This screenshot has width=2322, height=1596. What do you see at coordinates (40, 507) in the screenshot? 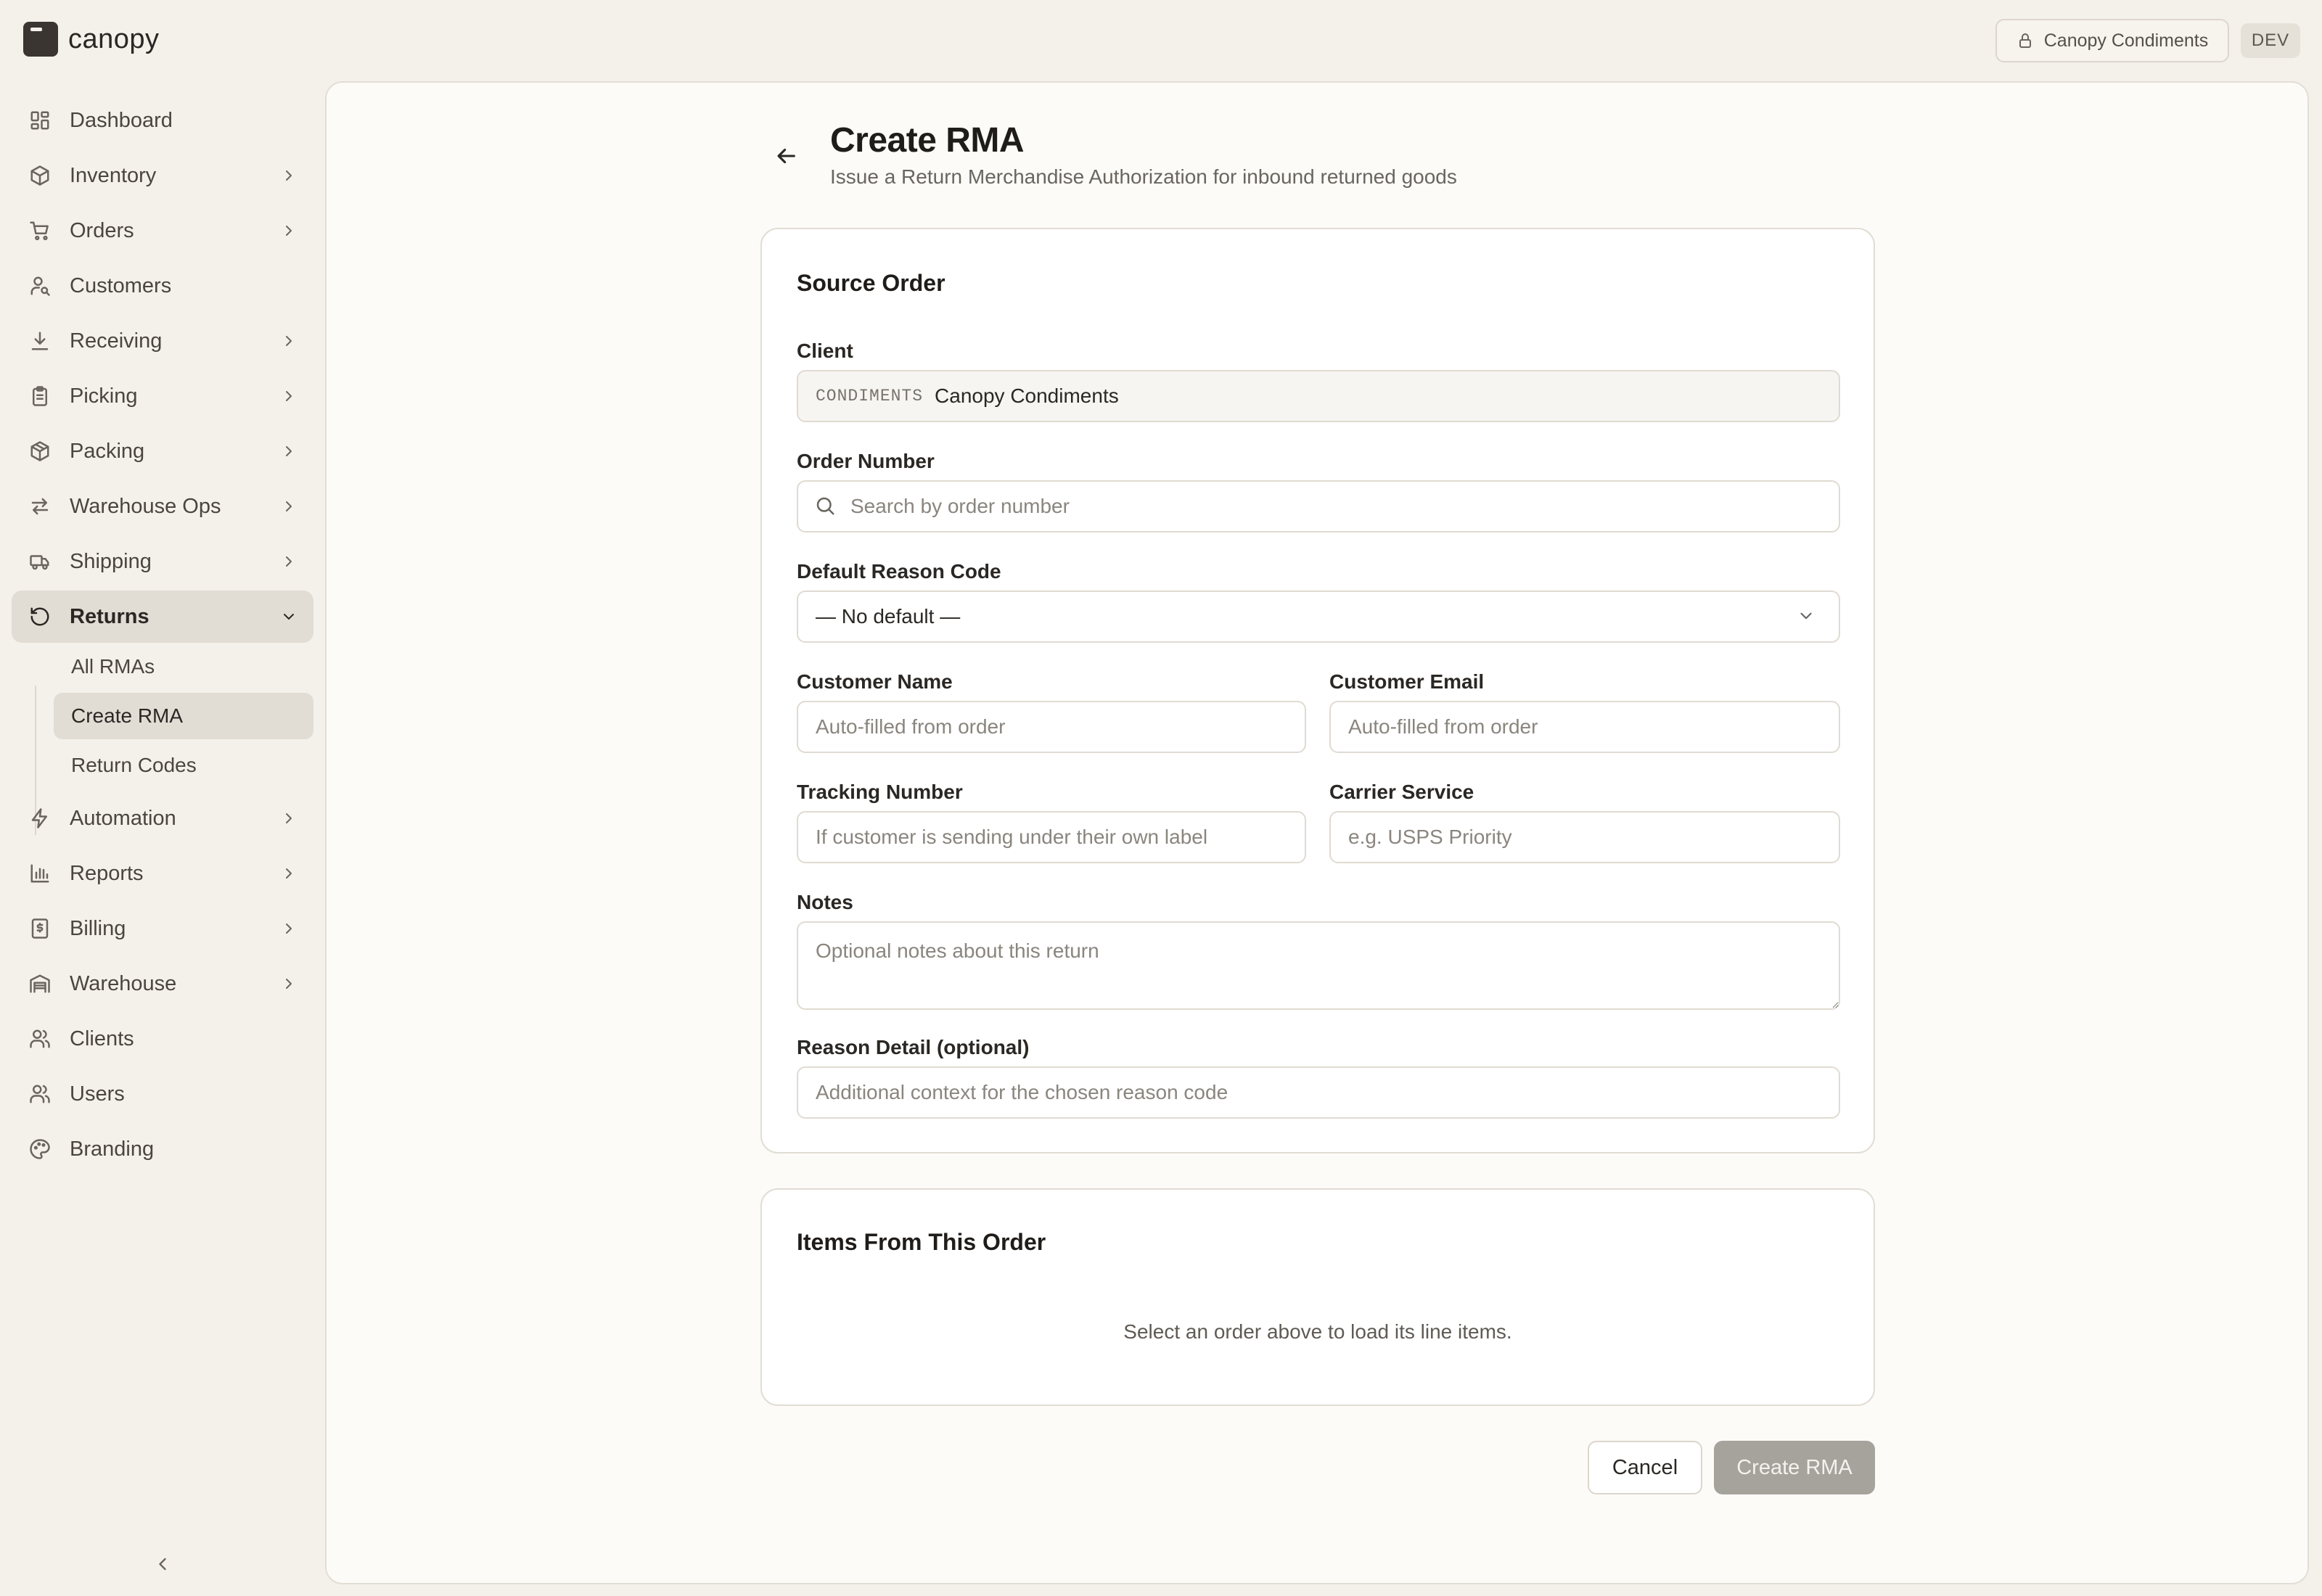
I see `arrows-exchange-icon` at bounding box center [40, 507].